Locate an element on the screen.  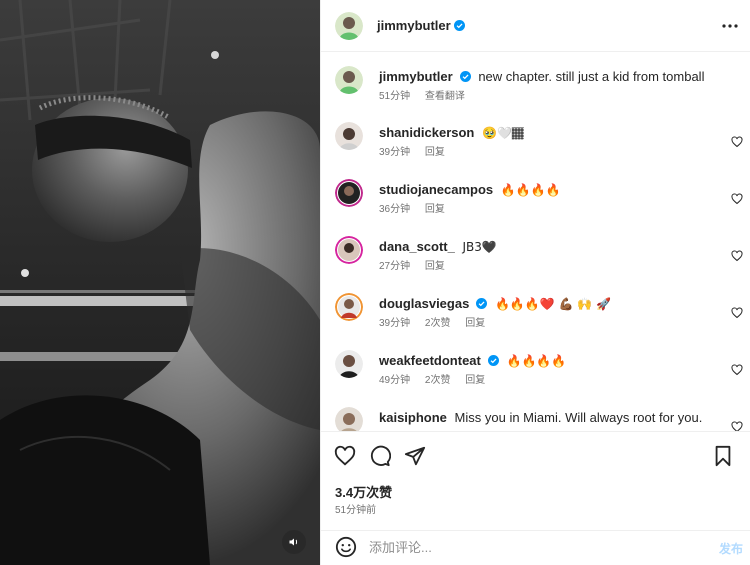
bookmark-icon is located at coordinates (723, 456).